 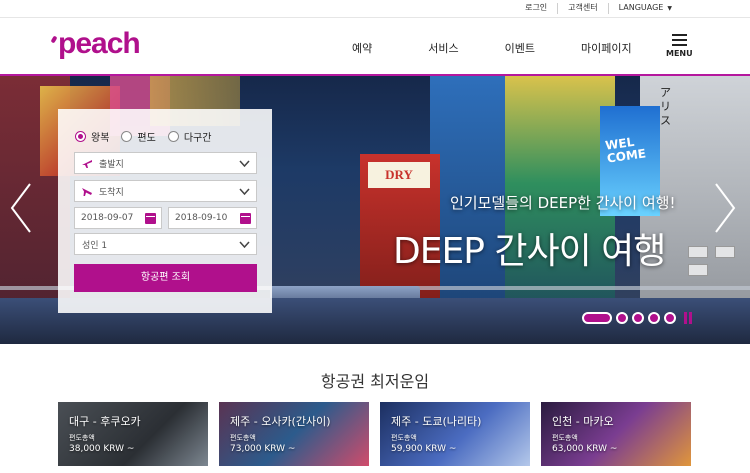 I want to click on menu-label: MENU, so click(x=679, y=53).